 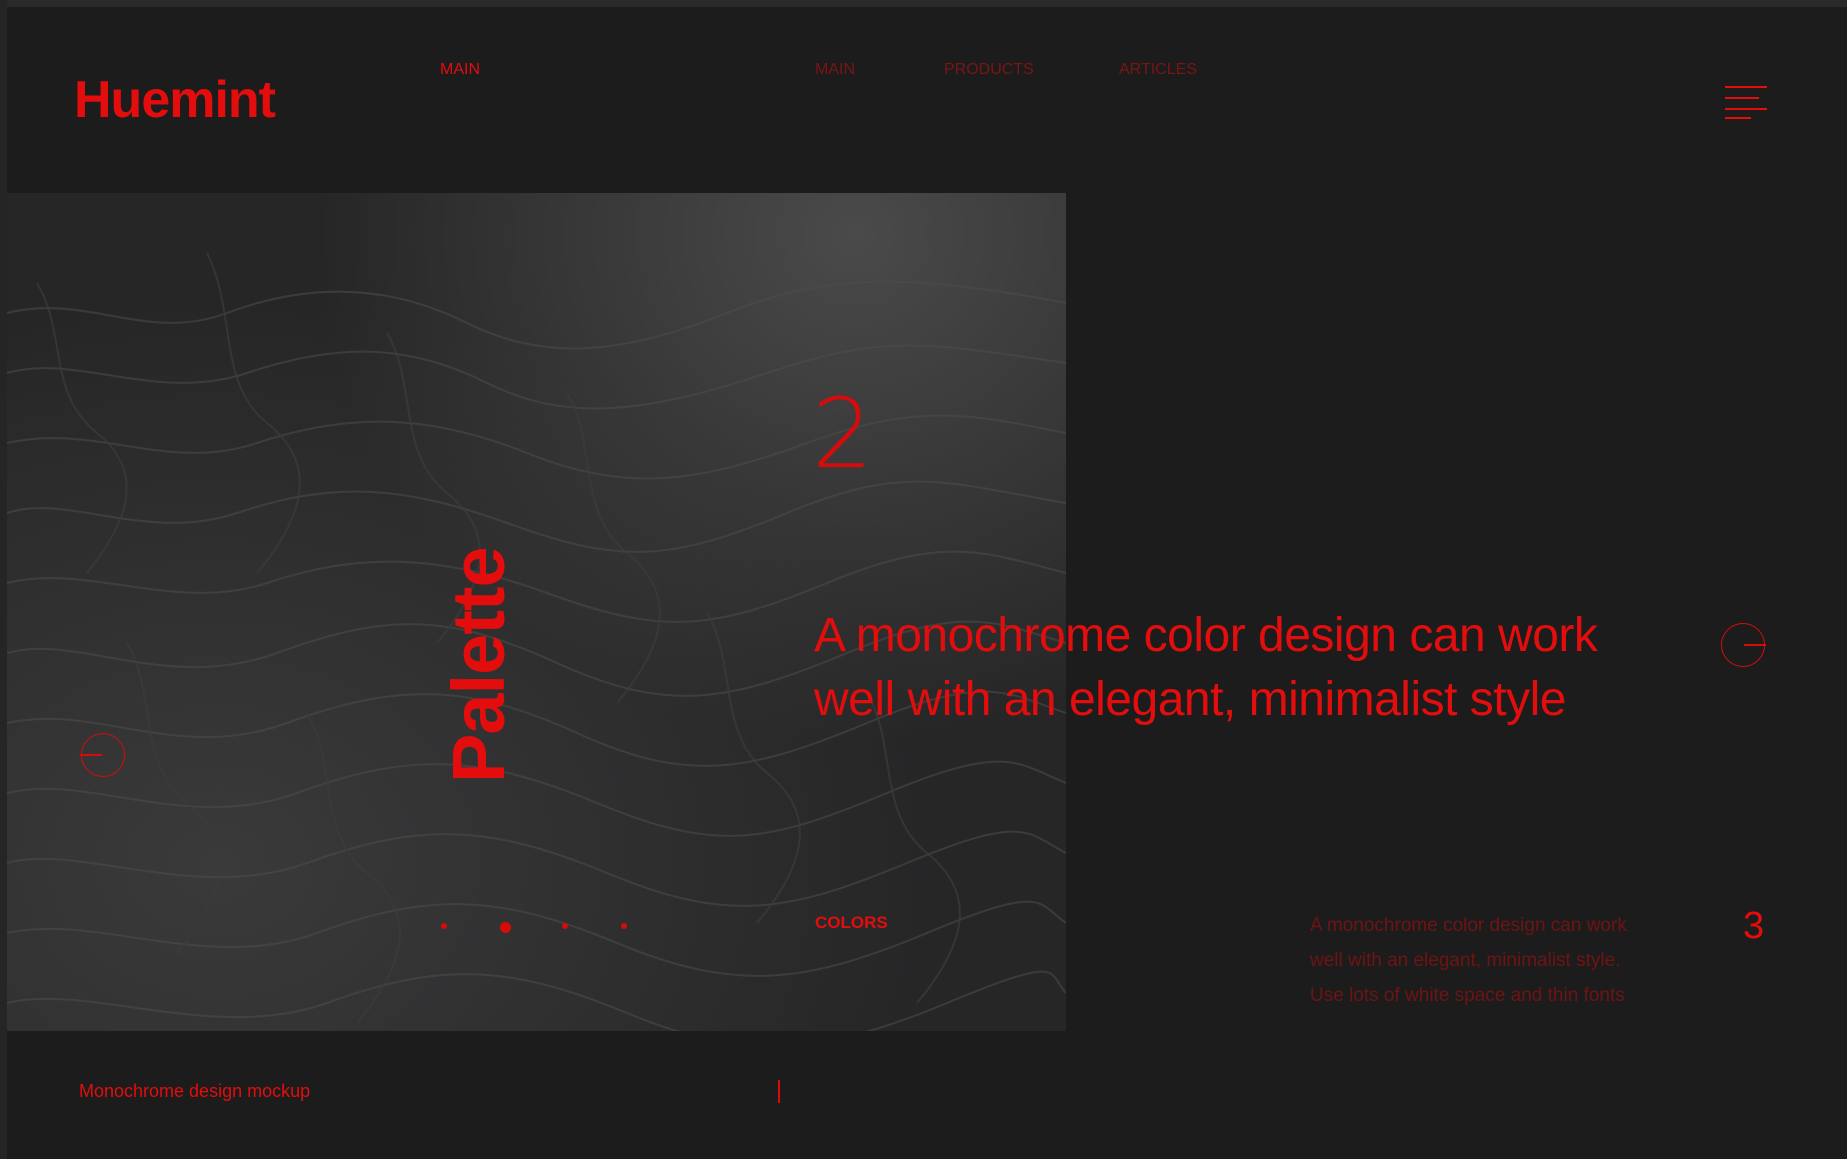 What do you see at coordinates (1743, 645) in the screenshot?
I see `arrow-right-circle-icon` at bounding box center [1743, 645].